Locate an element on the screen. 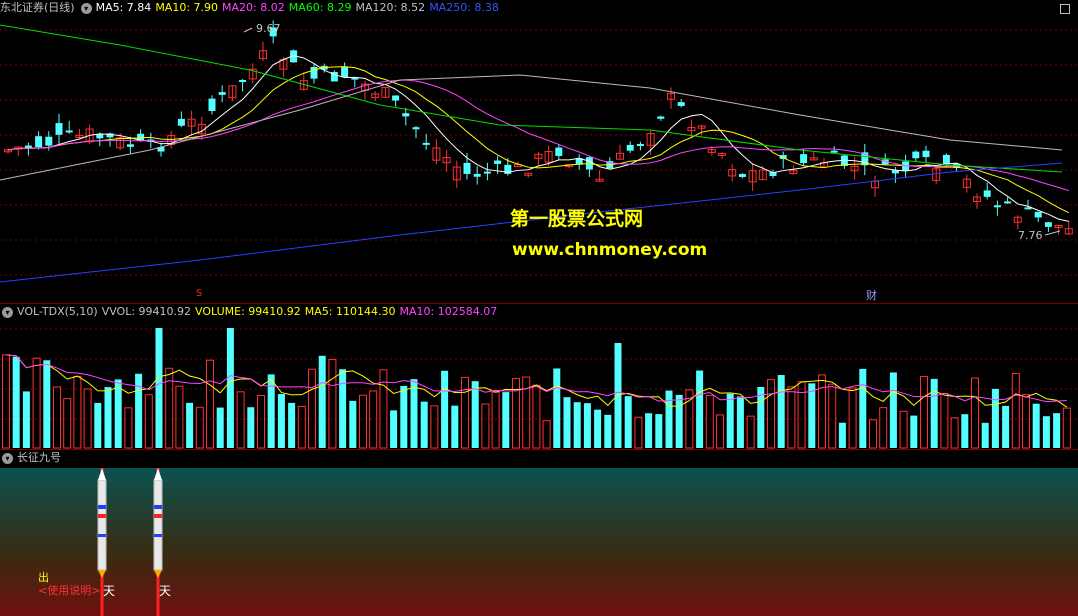  vol-ma10-value: MA10: 102584.07 is located at coordinates (448, 311).